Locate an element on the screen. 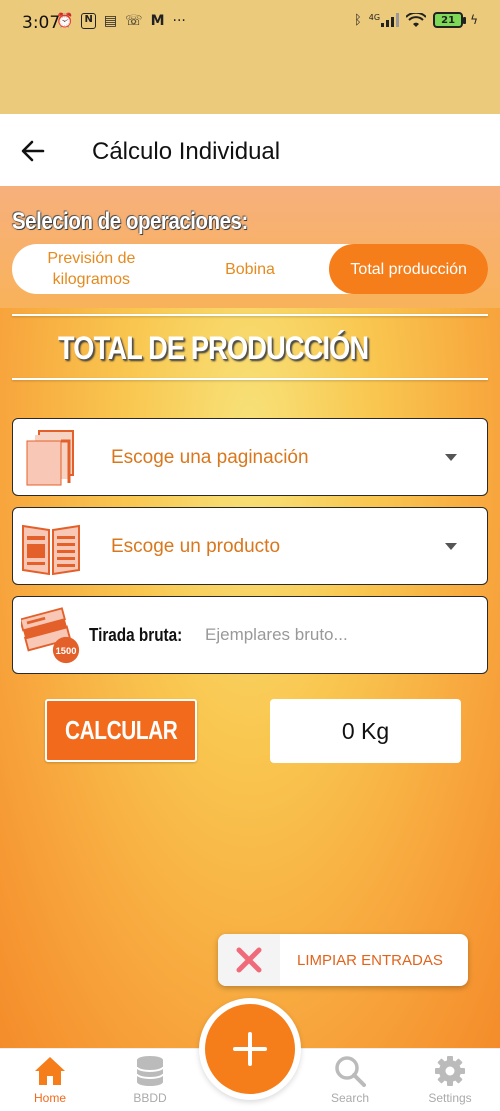 This screenshot has height=1111, width=500. battery-level: 21 is located at coordinates (448, 20).